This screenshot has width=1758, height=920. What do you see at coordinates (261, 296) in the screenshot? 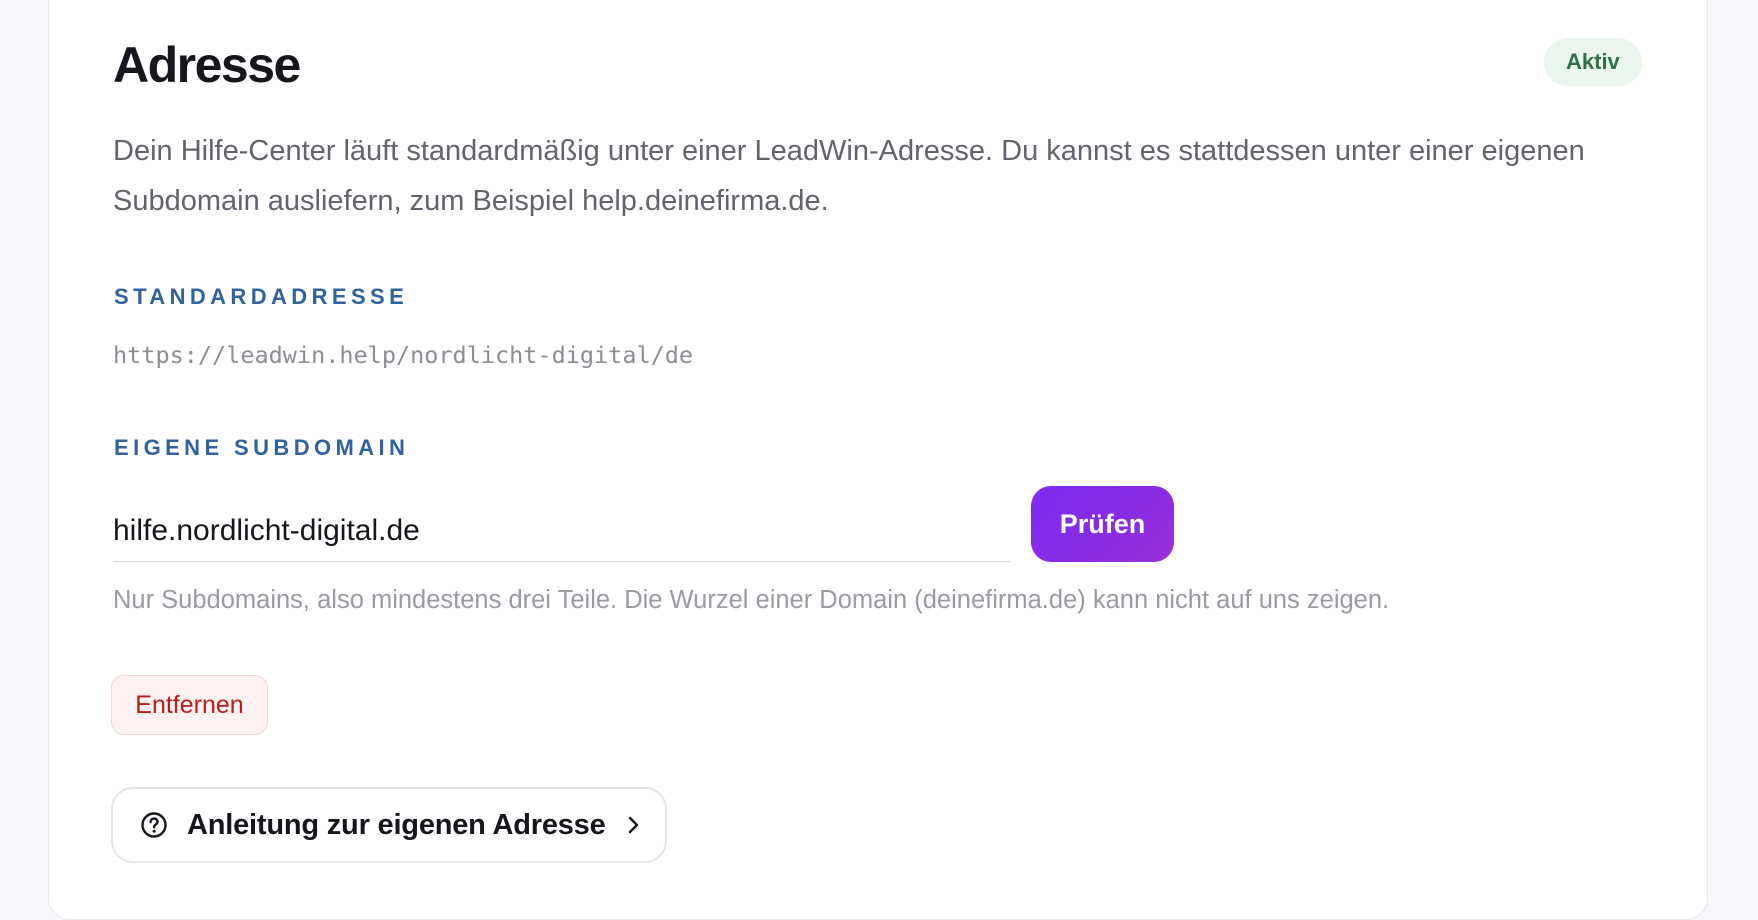
I see `standard-address-label: STANDARDADRESSE` at bounding box center [261, 296].